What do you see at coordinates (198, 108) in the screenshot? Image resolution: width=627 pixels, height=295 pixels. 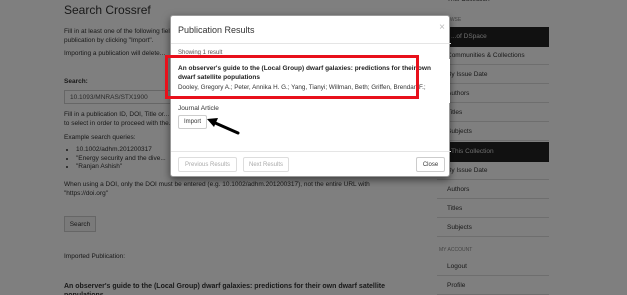 I see `result-type: Journal Article` at bounding box center [198, 108].